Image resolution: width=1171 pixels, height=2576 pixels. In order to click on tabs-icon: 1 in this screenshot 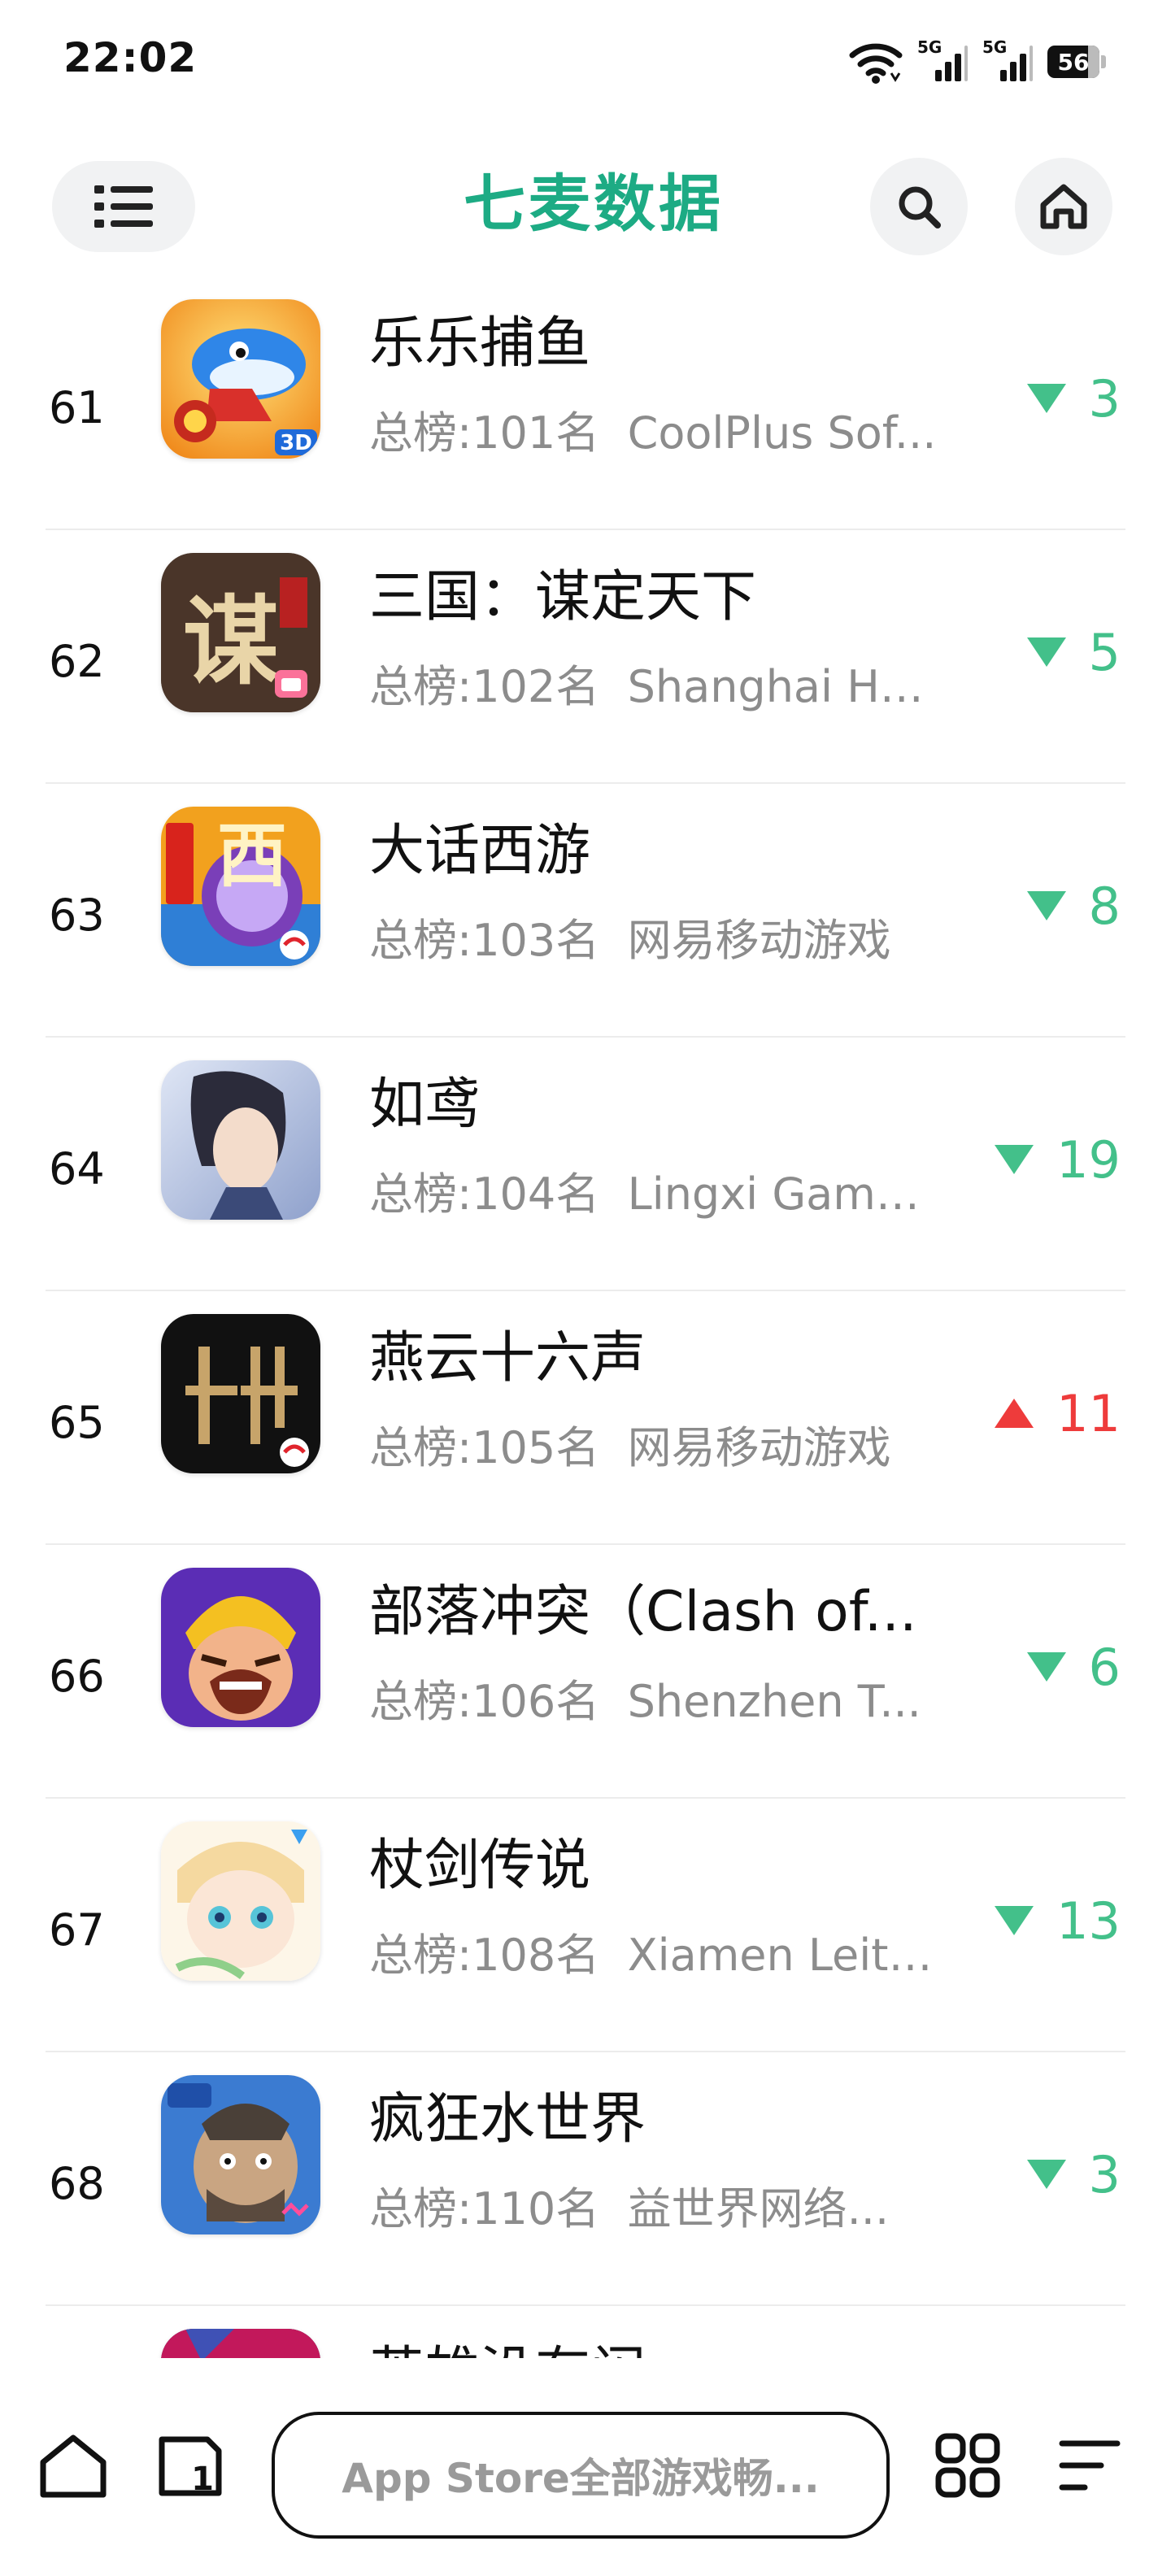, I will do `click(190, 2467)`.